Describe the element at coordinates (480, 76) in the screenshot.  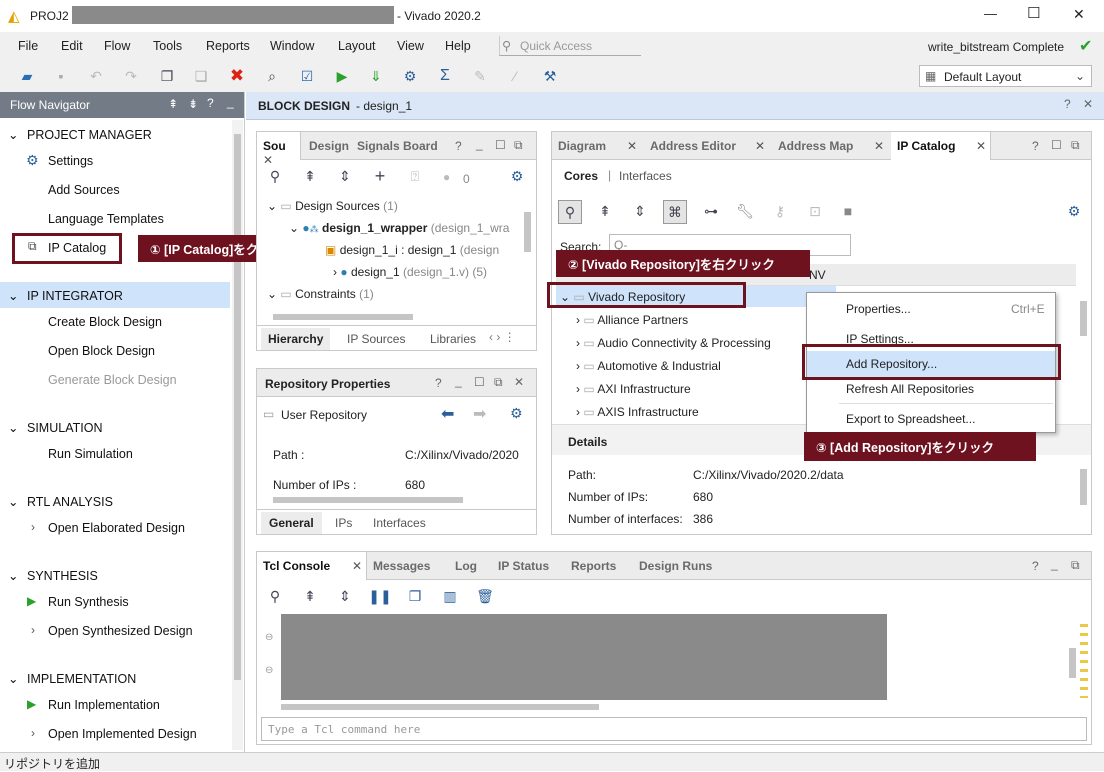
I see `tool-disabled-icon: ✎` at that location.